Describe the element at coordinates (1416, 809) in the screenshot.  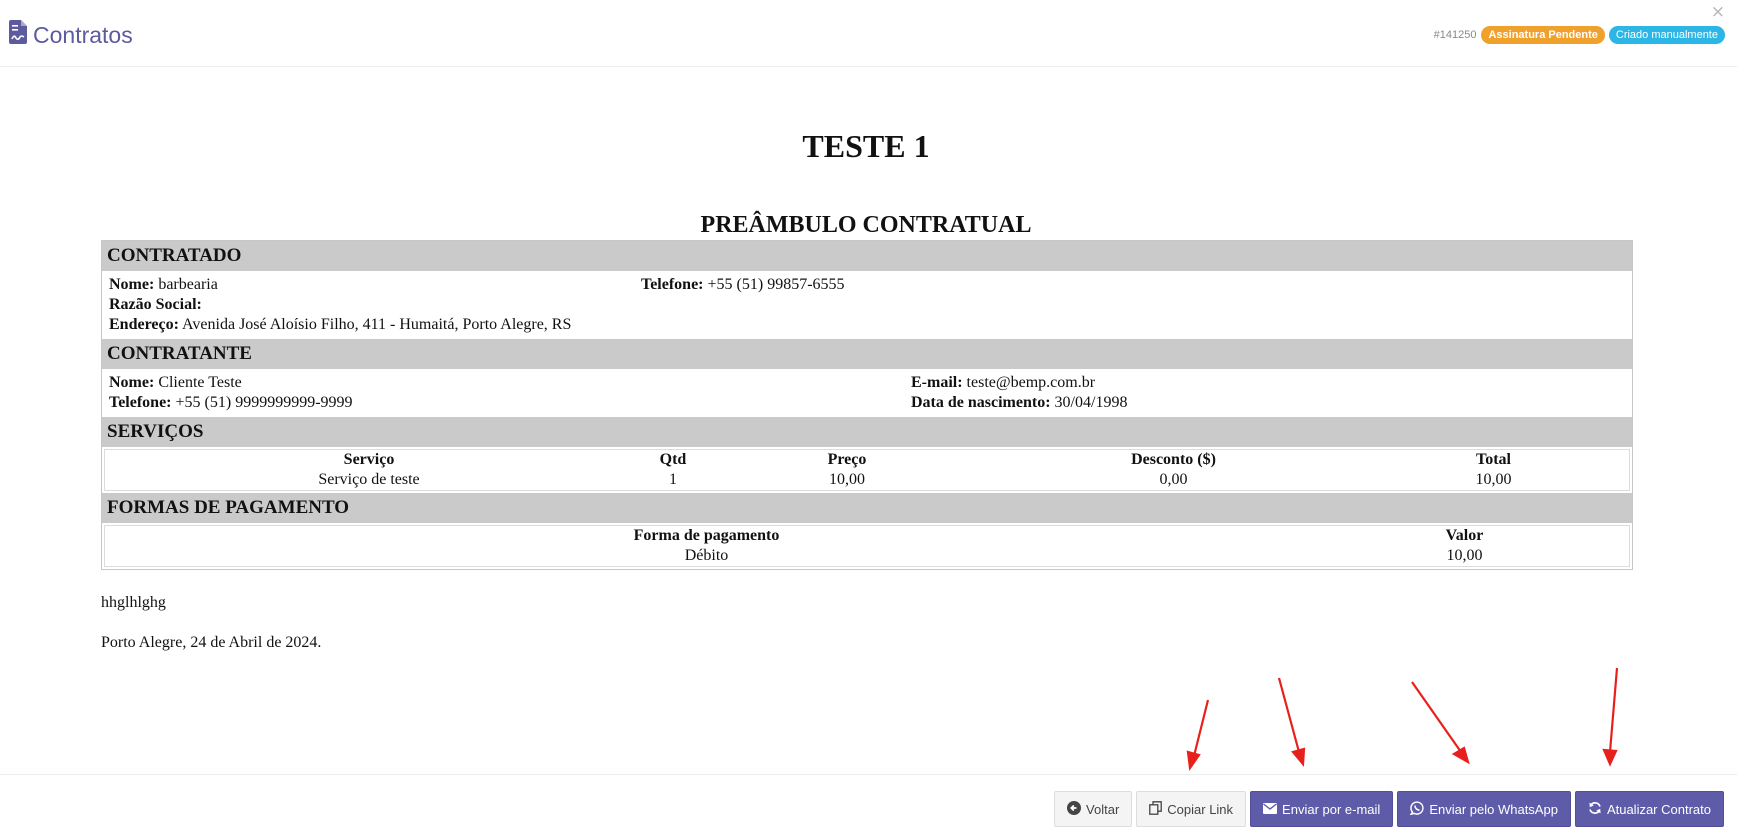
I see `whatsapp-icon` at that location.